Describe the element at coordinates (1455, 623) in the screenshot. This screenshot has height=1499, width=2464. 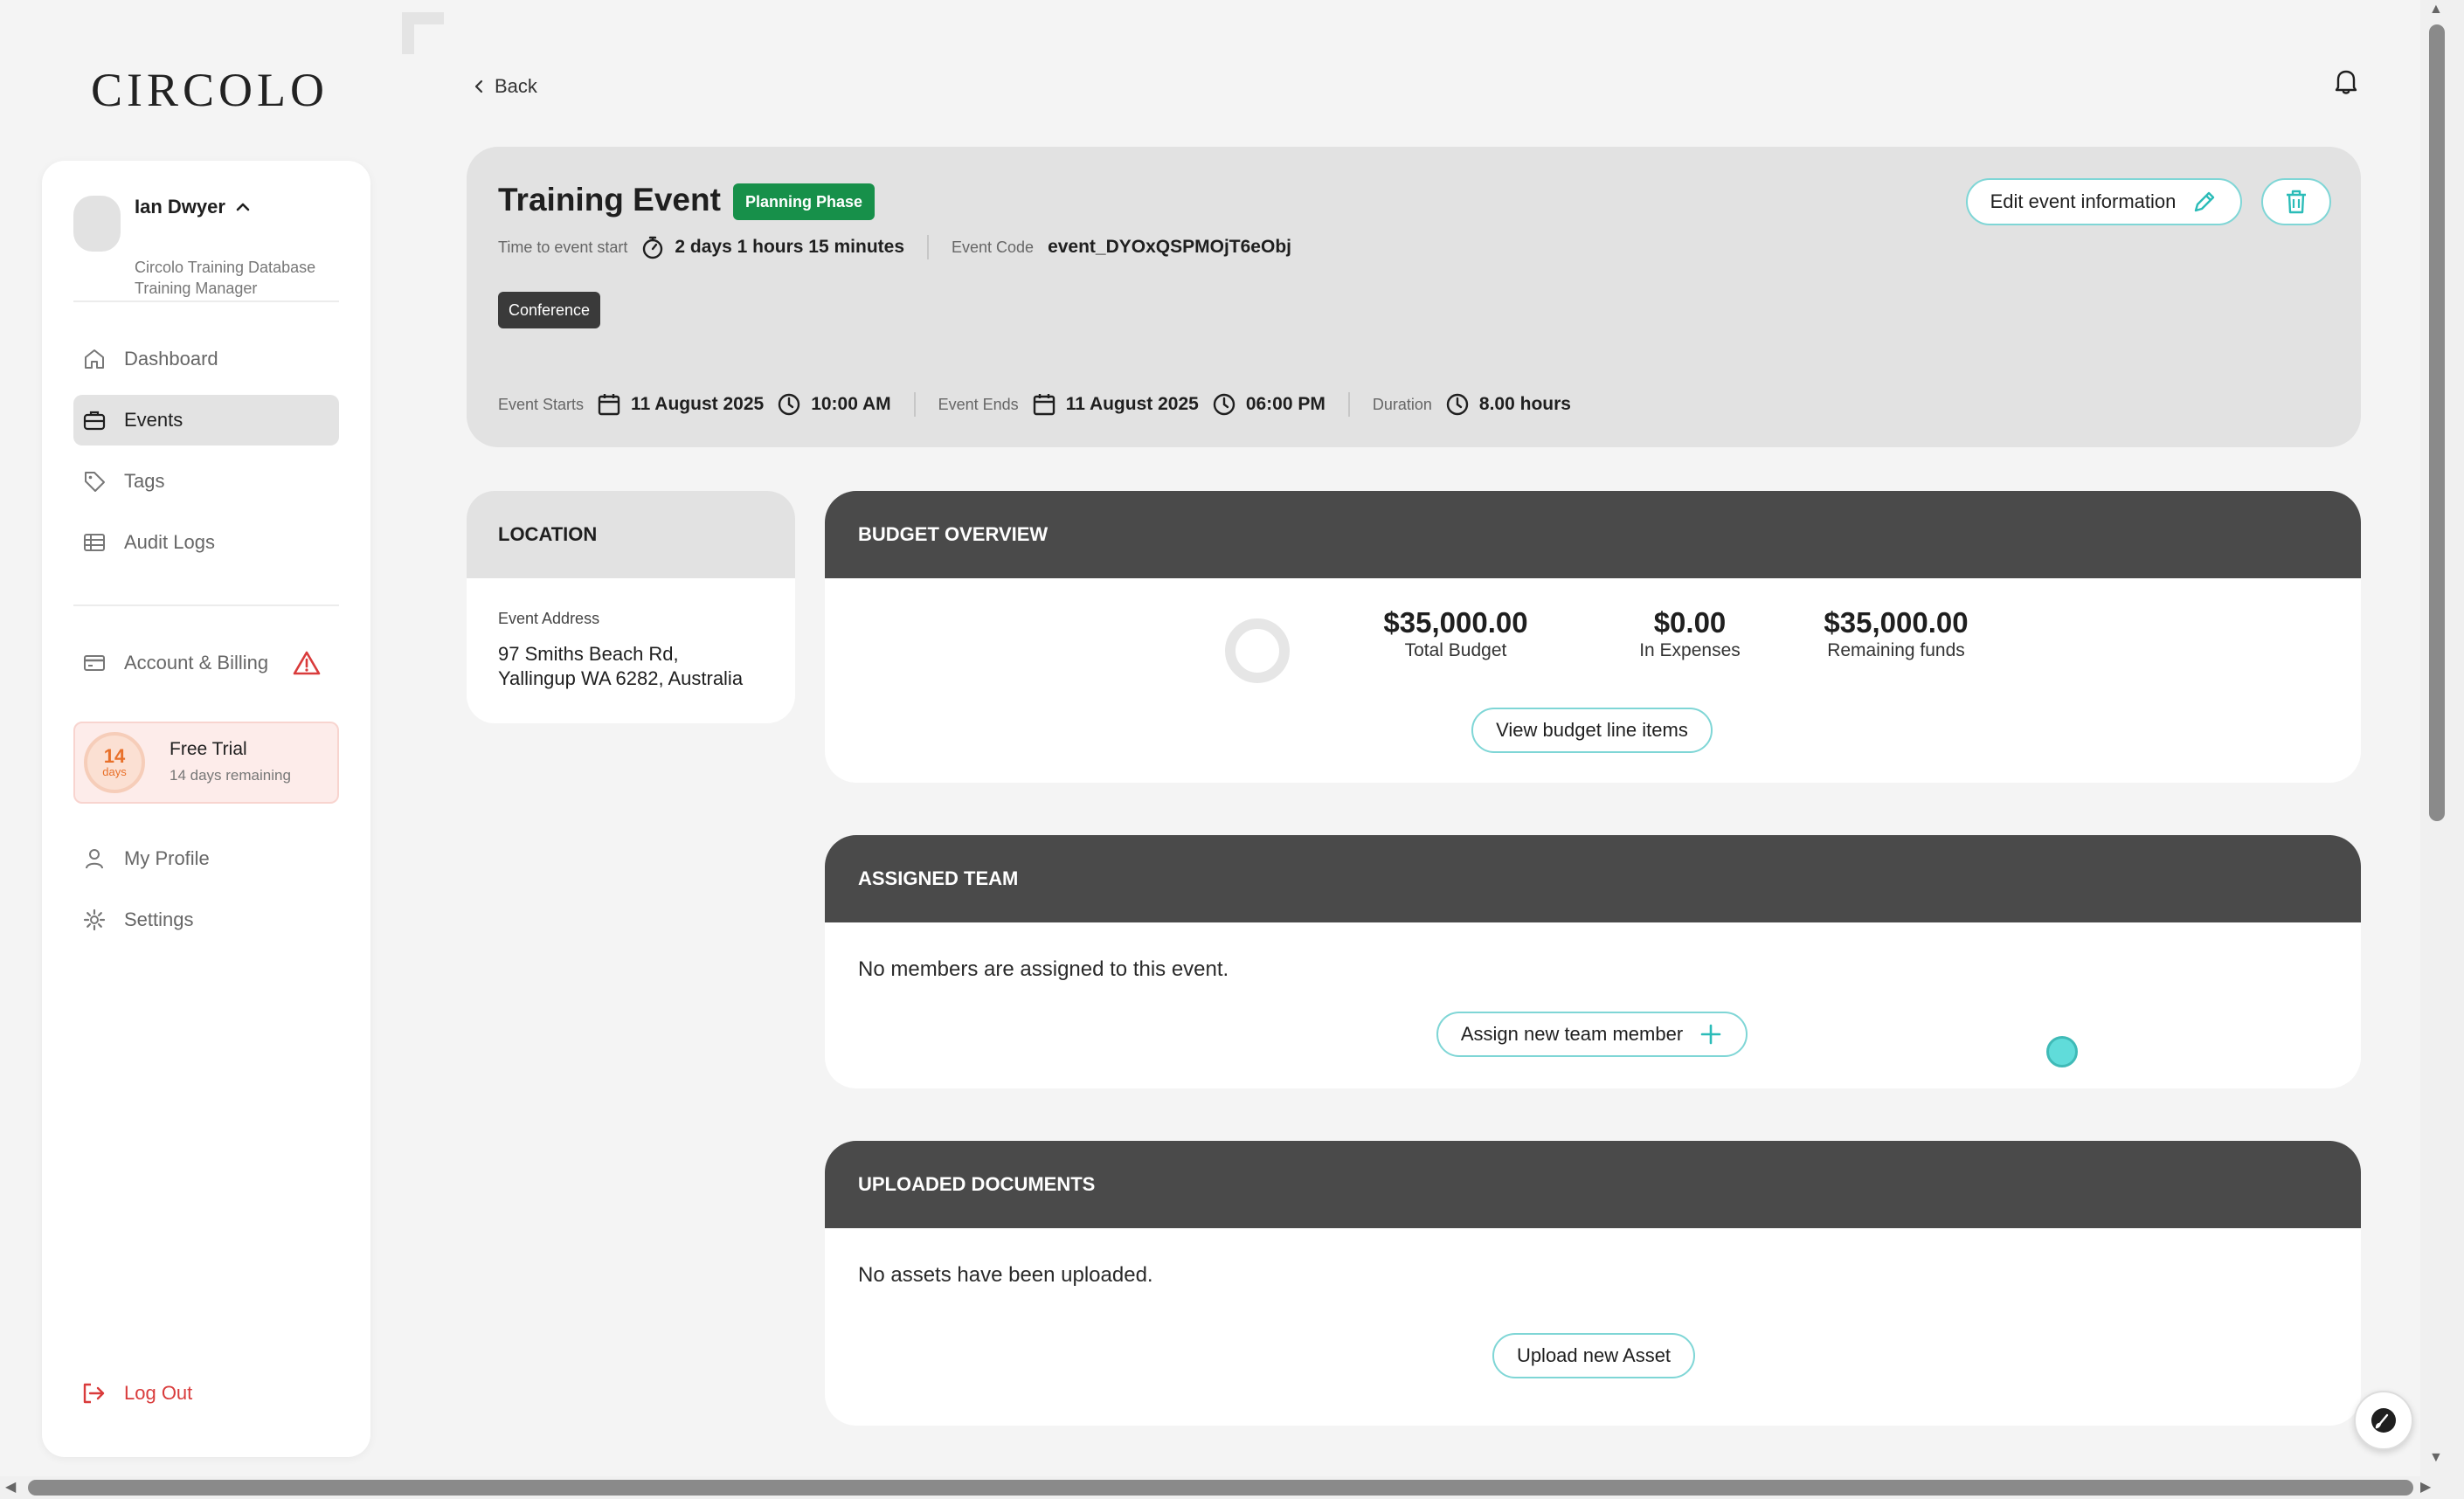
I see `total-budget-amount: $35,000.00` at that location.